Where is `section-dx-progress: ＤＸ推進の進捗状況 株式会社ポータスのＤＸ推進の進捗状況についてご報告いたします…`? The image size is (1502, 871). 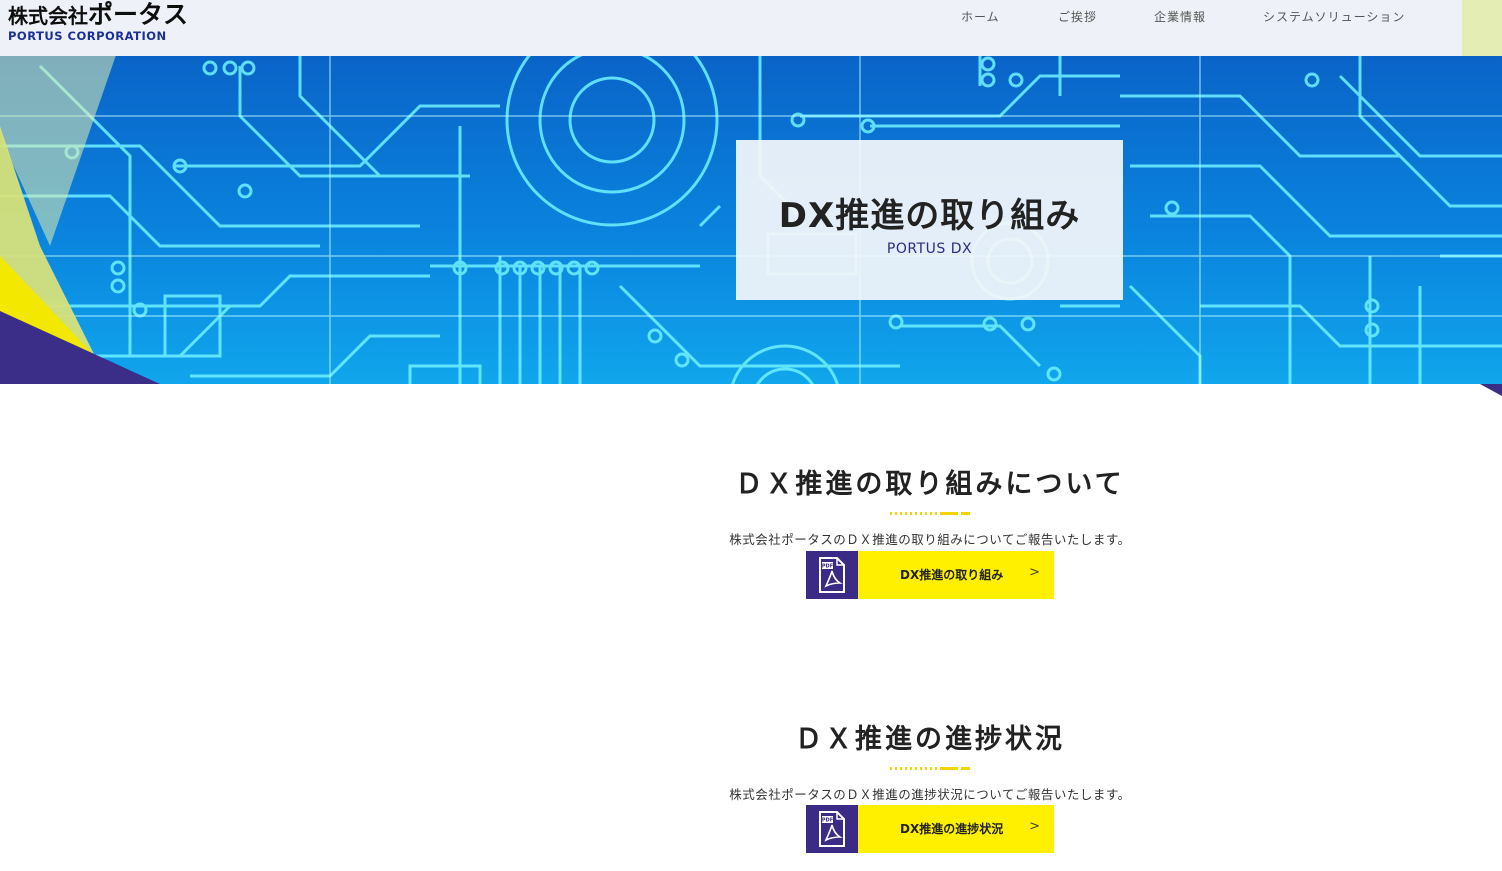
section-dx-progress: ＤＸ推進の進捗状況 株式会社ポータスのＤＸ推進の進捗状況についてご報告いたします… is located at coordinates (930, 760).